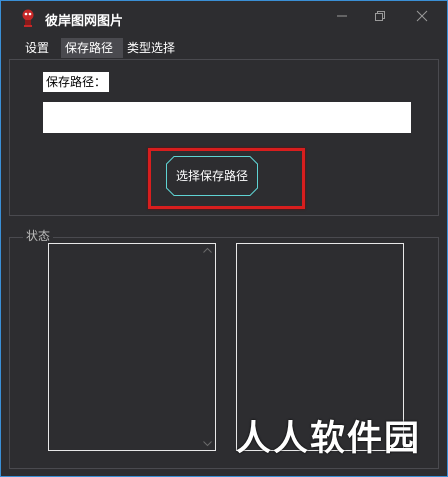 This screenshot has width=448, height=477. Describe the element at coordinates (37, 48) in the screenshot. I see `menu-item-settings: 设置` at that location.